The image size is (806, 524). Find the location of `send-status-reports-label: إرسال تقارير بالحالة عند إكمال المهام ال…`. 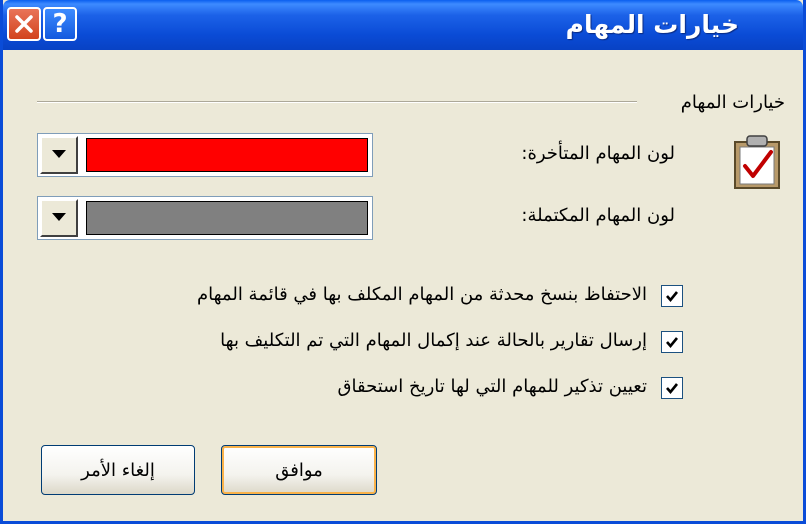

send-status-reports-label: إرسال تقارير بالحالة عند إكمال المهام ال… is located at coordinates (433, 340).